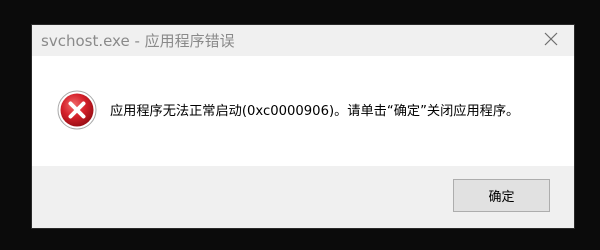 This screenshot has height=250, width=600. I want to click on dialog-title: svchost.exe - 应用程序错误, so click(138, 41).